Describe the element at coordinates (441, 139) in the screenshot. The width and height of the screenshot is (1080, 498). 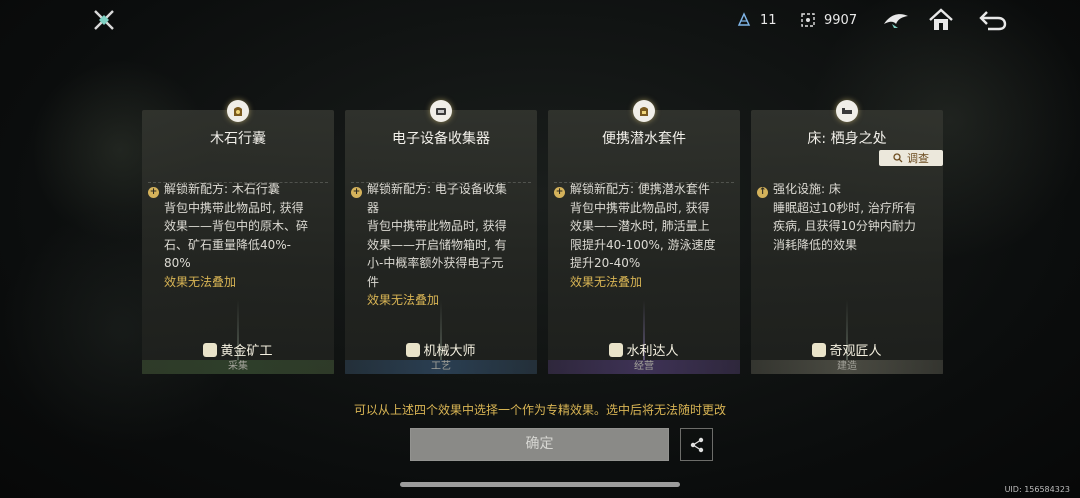
I see `card-title: 电子设备收集器` at that location.